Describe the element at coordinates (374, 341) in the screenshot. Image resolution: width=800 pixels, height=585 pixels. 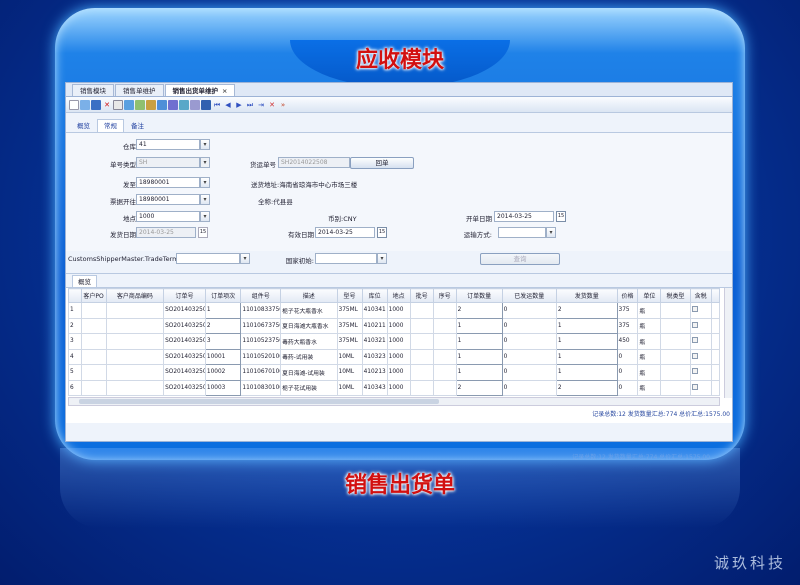
I see `table-cell: 410321` at that location.